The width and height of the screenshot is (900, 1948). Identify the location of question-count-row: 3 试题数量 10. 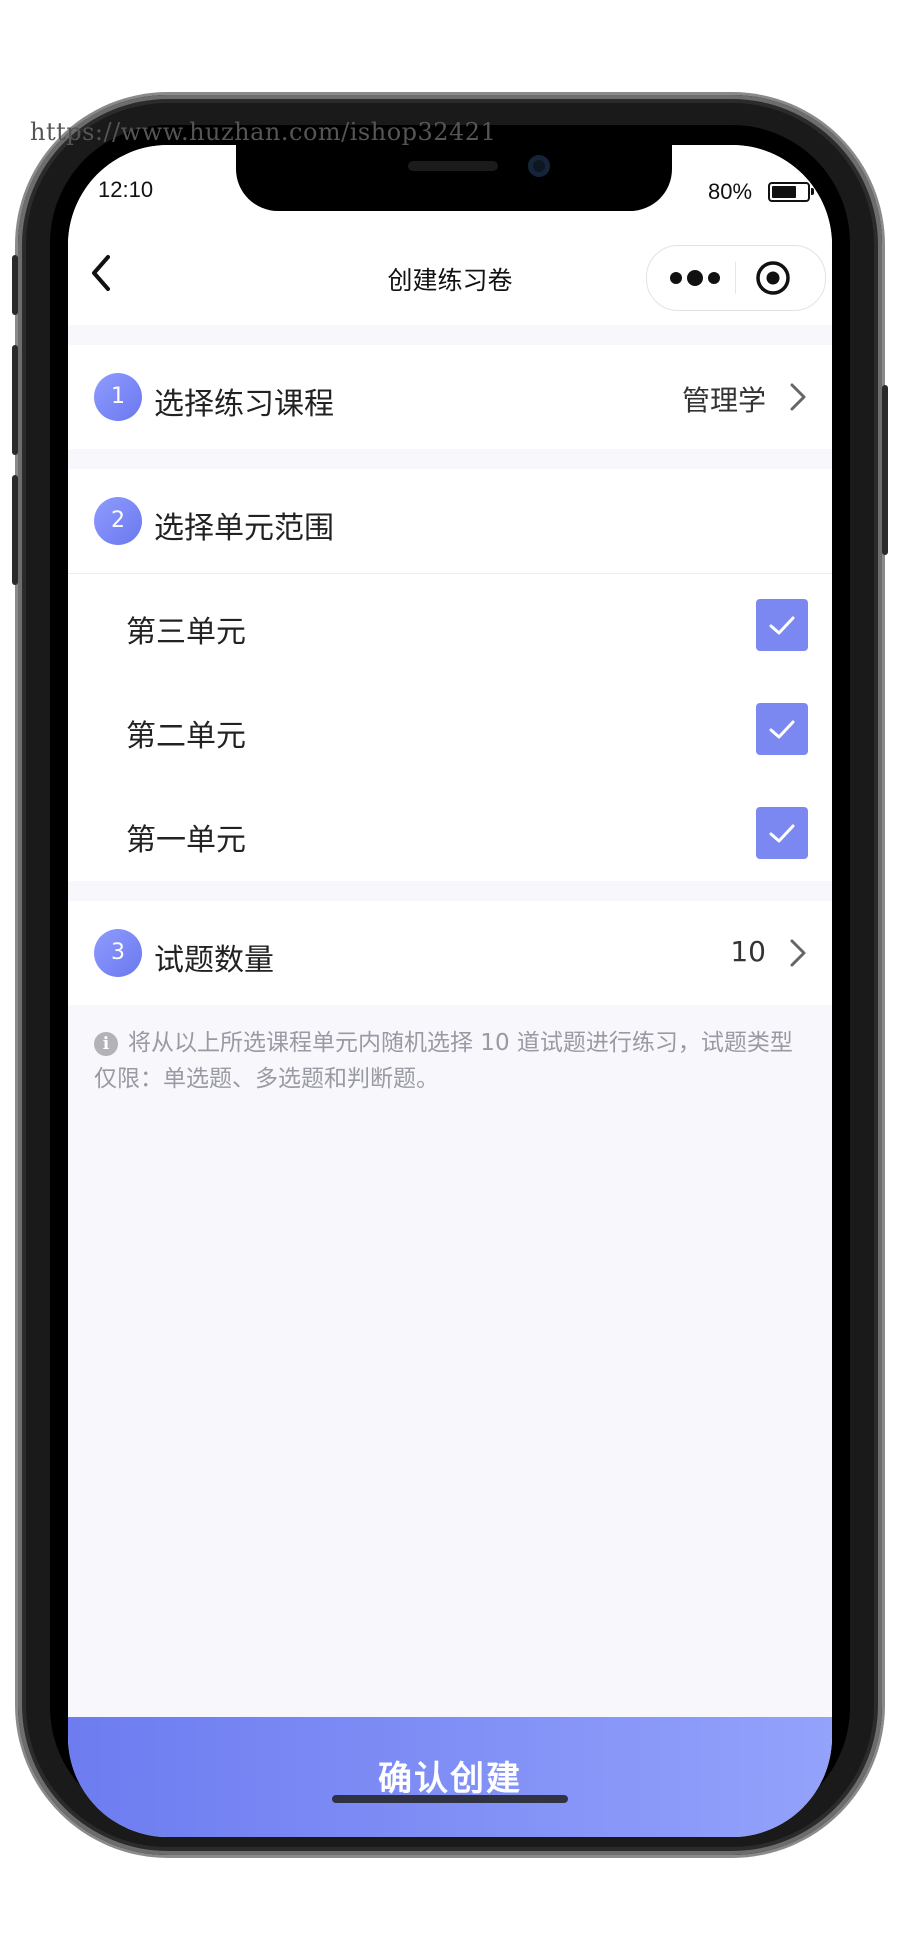
(450, 953).